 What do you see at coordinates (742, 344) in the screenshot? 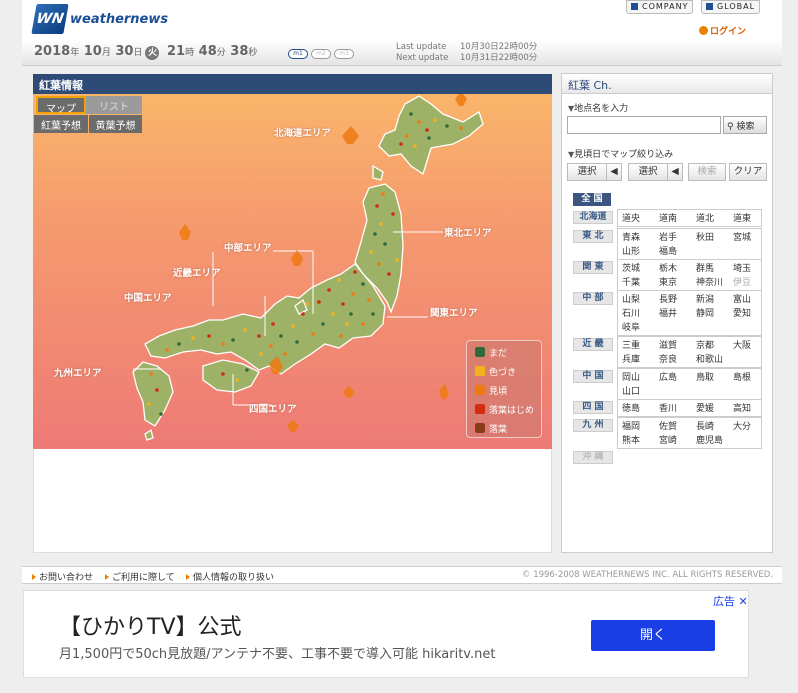
I see `prefecture-link: 大阪` at bounding box center [742, 344].